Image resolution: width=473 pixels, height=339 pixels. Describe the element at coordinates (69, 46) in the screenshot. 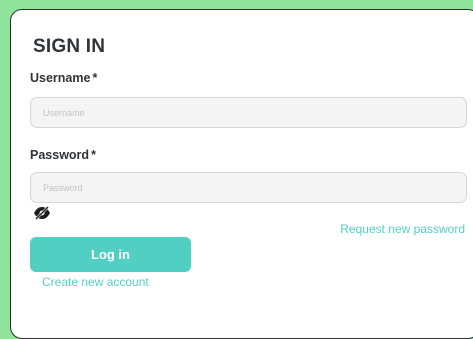

I see `page-title: SIGN IN` at that location.